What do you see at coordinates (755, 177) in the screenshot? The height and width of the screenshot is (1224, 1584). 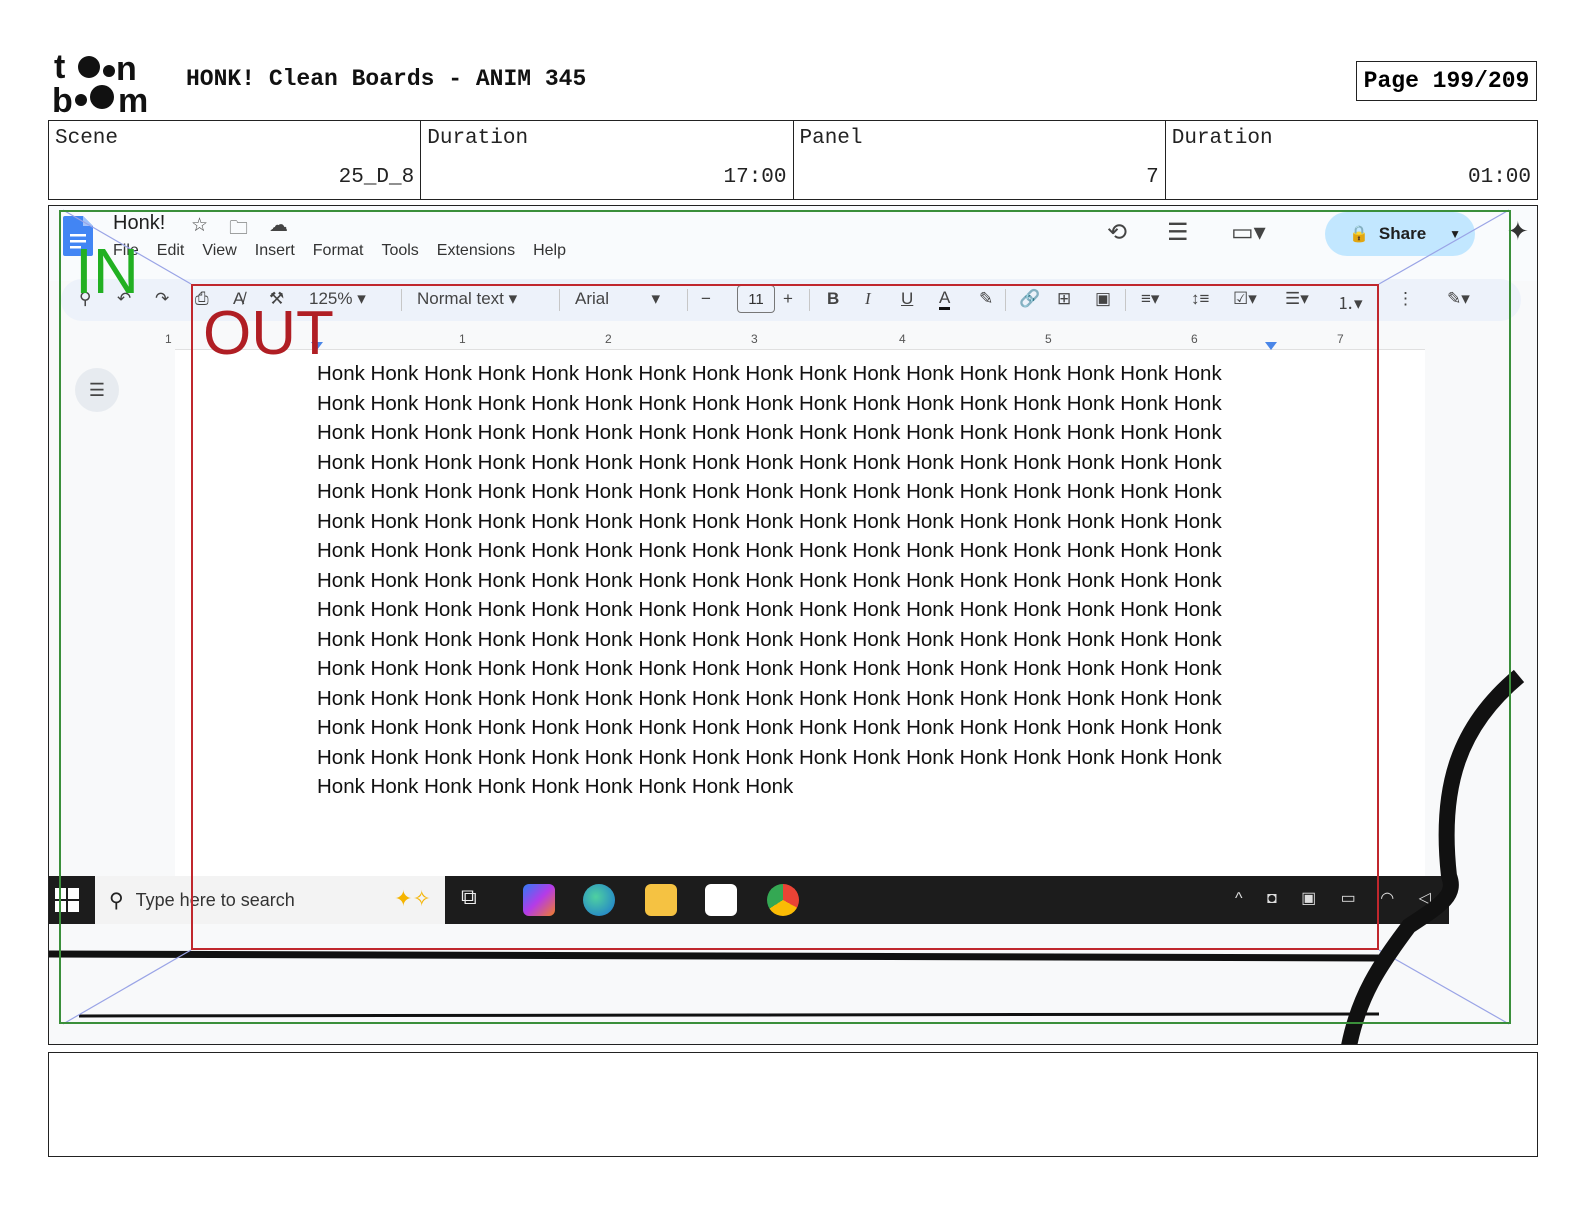 I see `scene-duration-value: 17:00` at bounding box center [755, 177].